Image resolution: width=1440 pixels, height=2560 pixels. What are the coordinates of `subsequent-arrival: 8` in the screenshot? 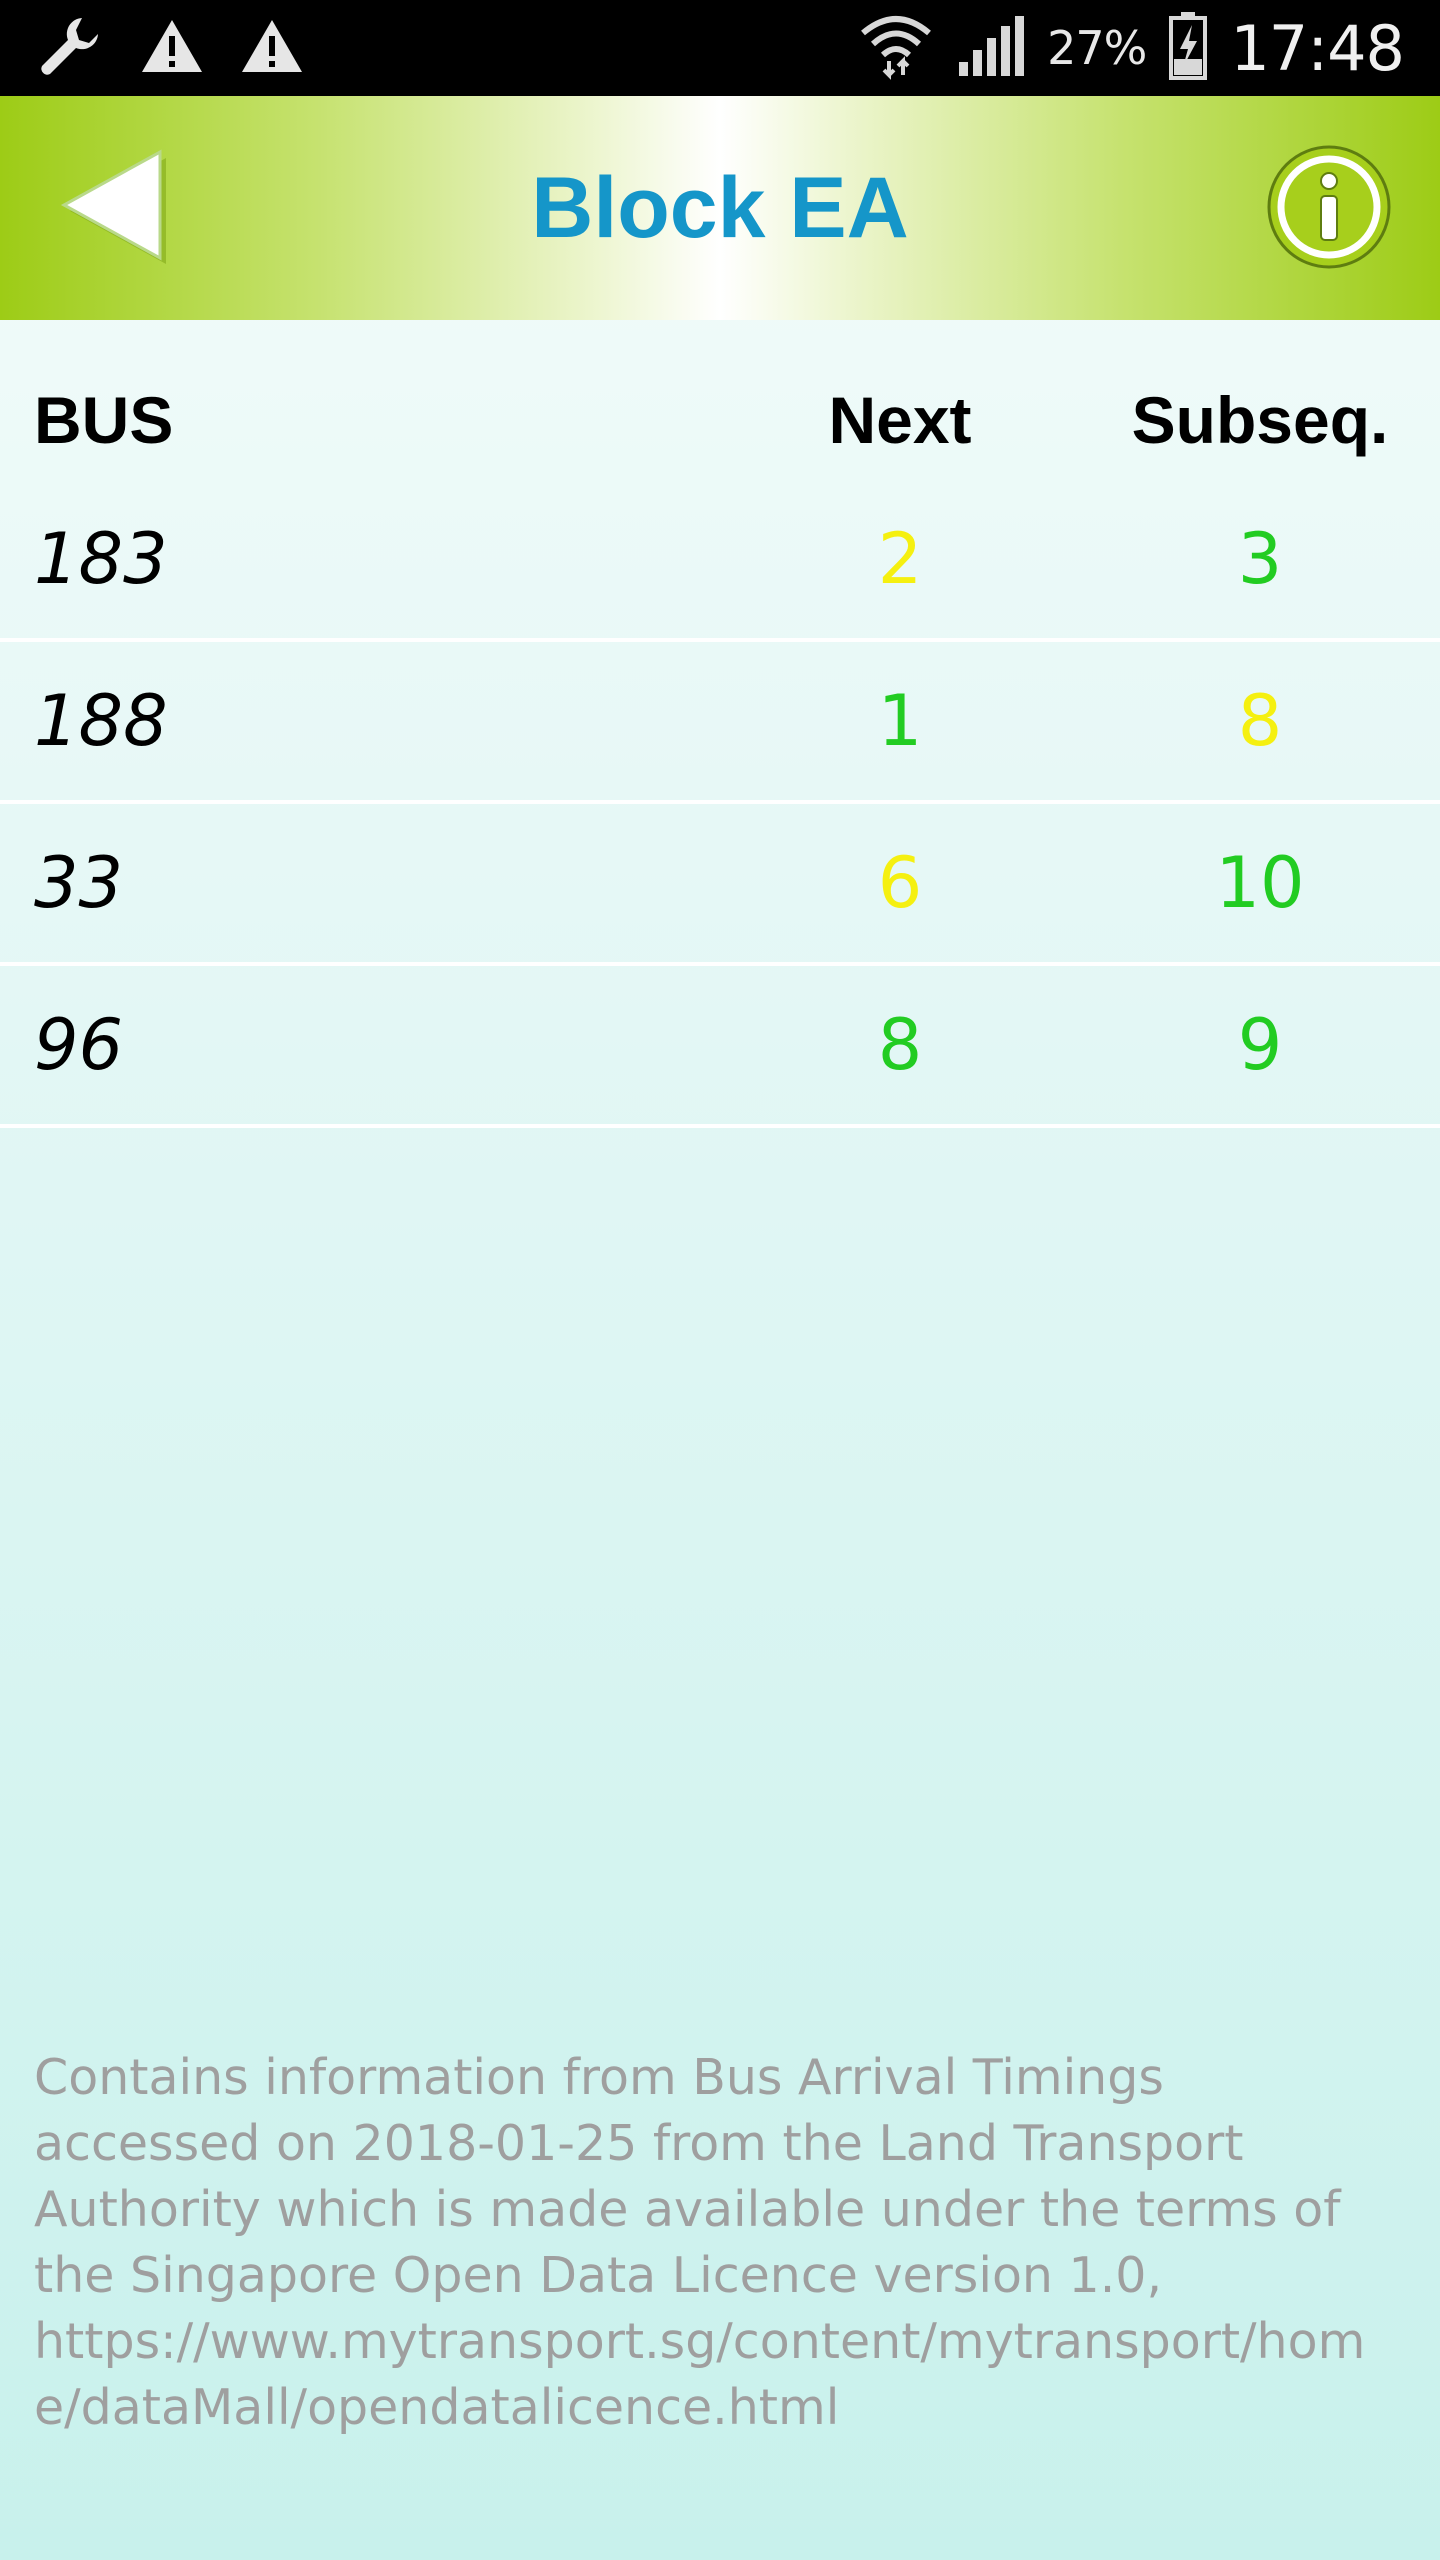 It's located at (1260, 721).